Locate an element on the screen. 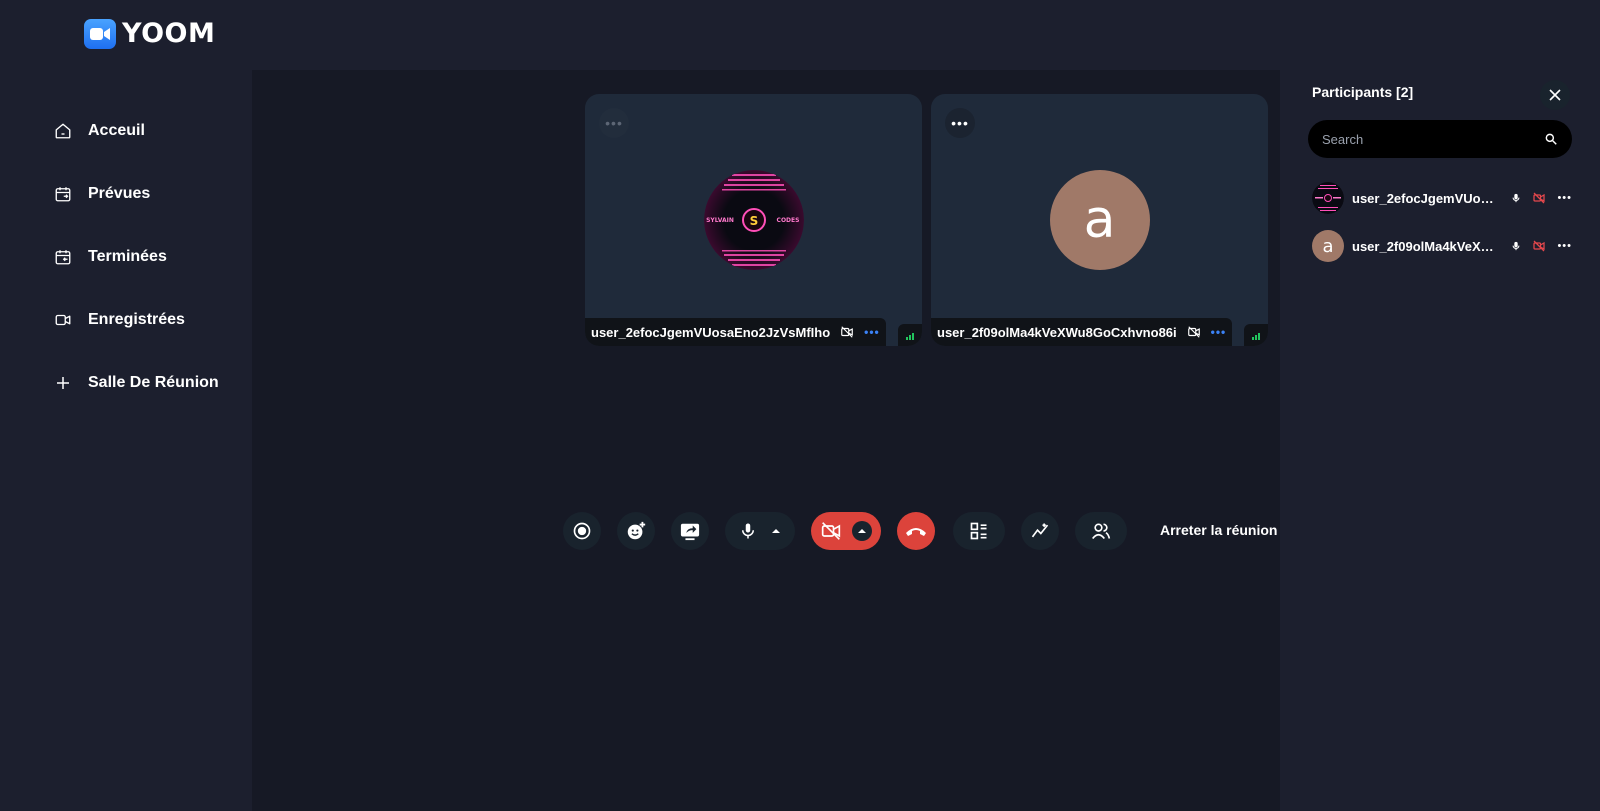  sidebar-item-prevues: Prévues is located at coordinates (102, 194).